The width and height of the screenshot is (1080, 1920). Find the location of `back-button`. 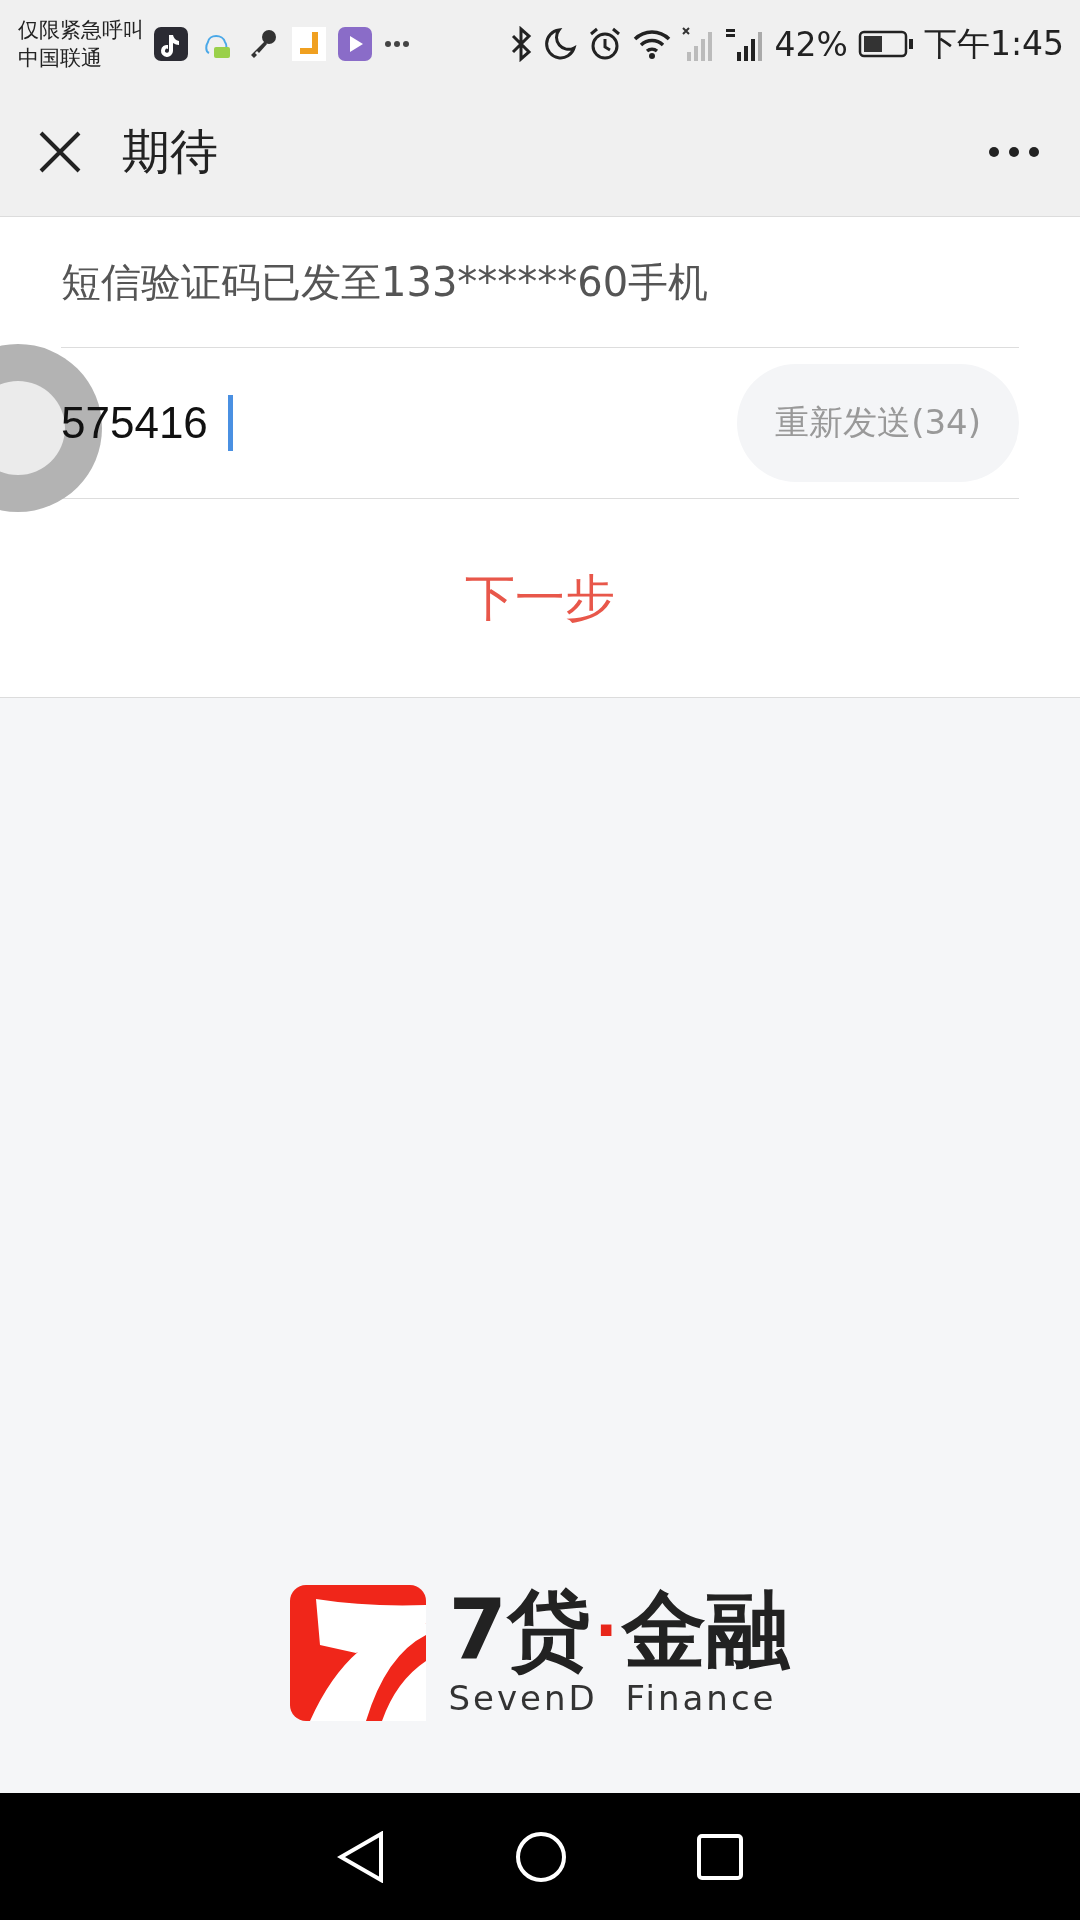

back-button is located at coordinates (361, 1856).